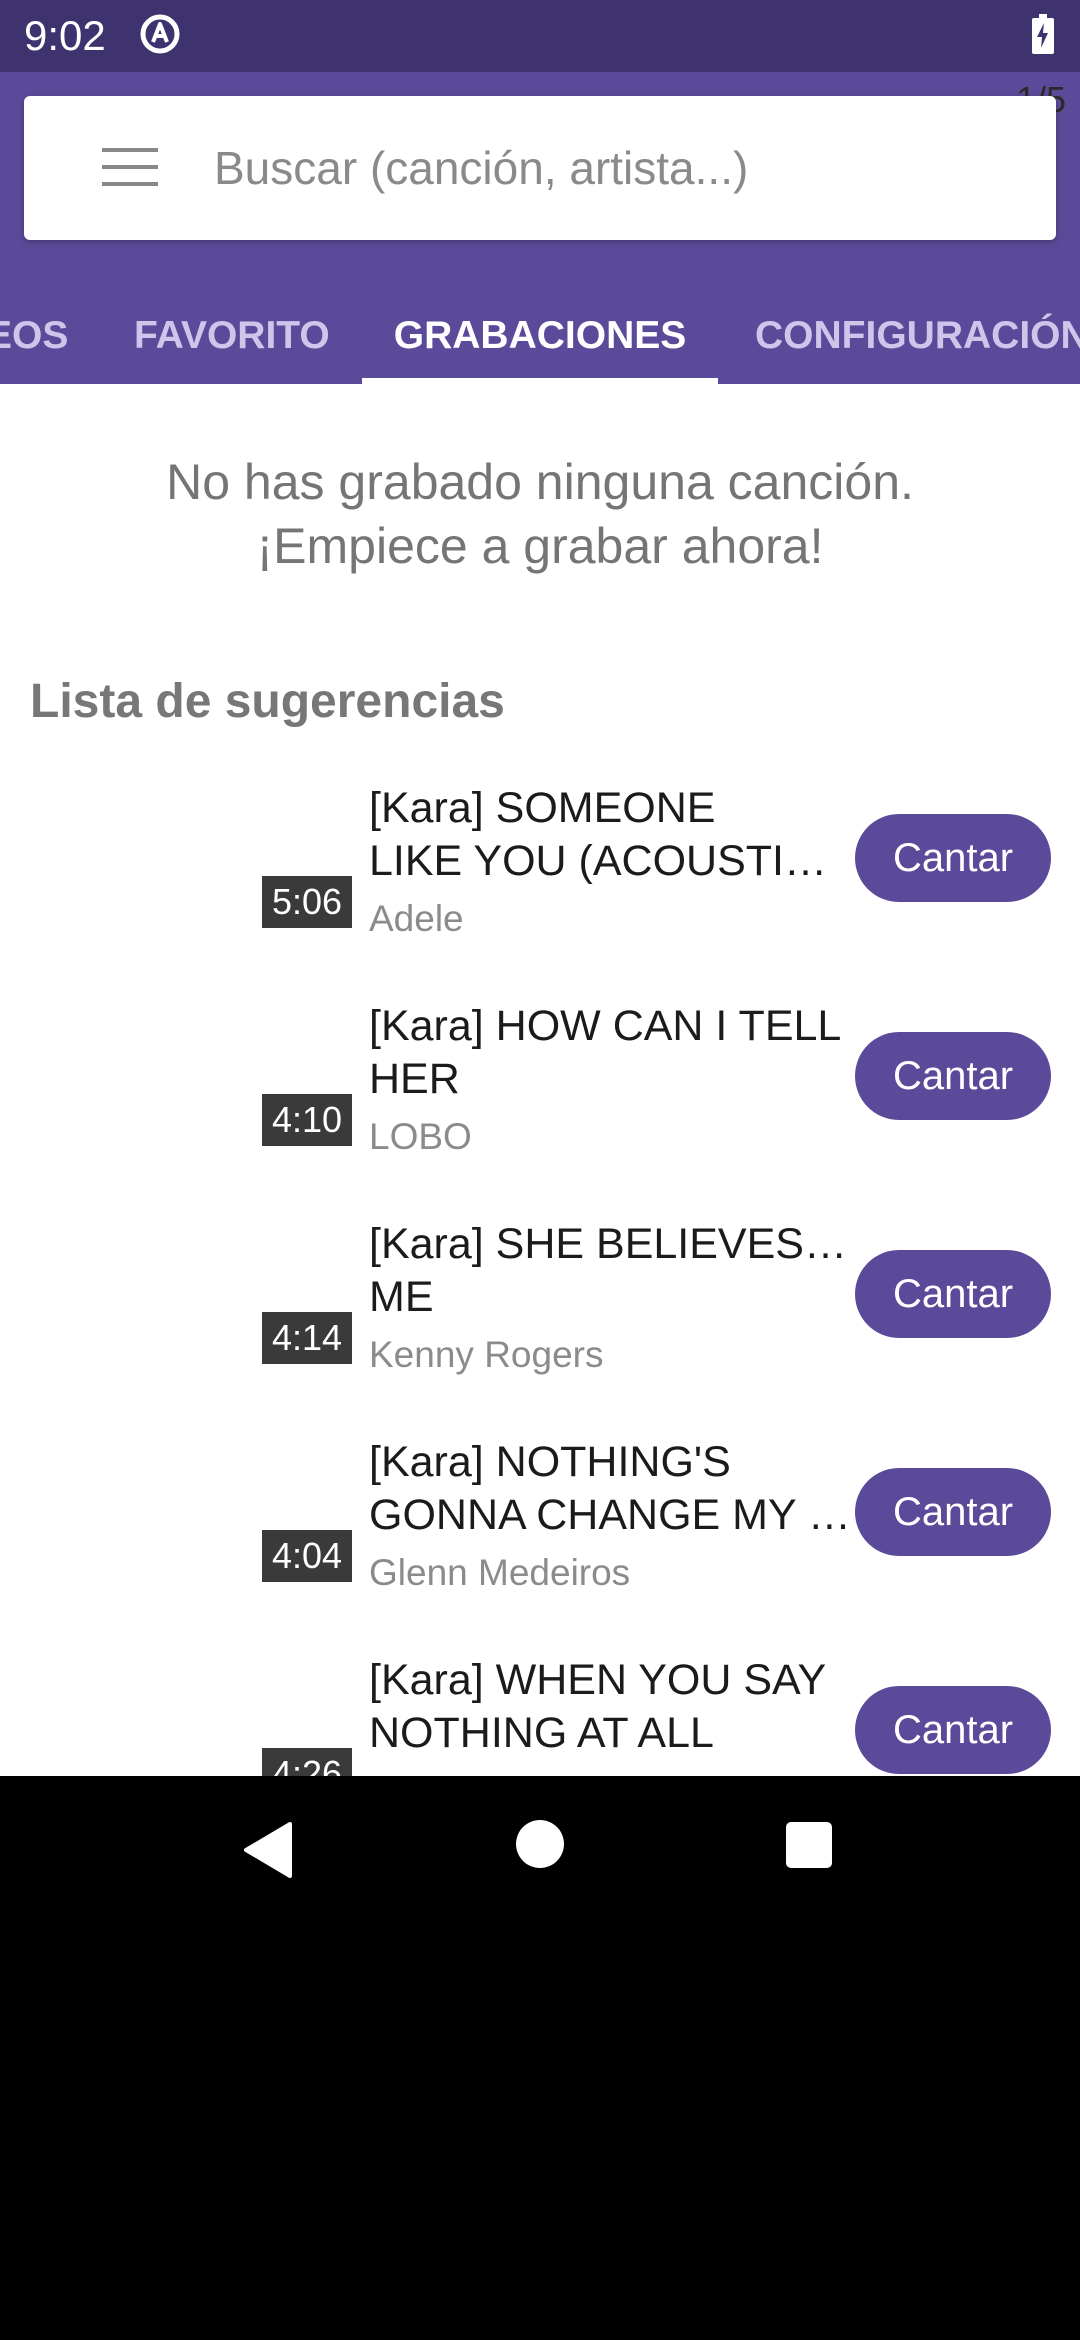  Describe the element at coordinates (540, 36) in the screenshot. I see `status-bar: 9:02` at that location.